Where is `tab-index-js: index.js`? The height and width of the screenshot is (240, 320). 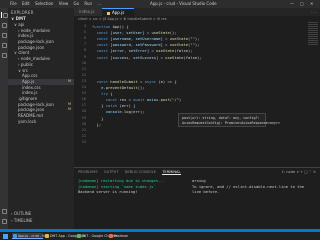
tab-index-js: index.js is located at coordinates (88, 12).